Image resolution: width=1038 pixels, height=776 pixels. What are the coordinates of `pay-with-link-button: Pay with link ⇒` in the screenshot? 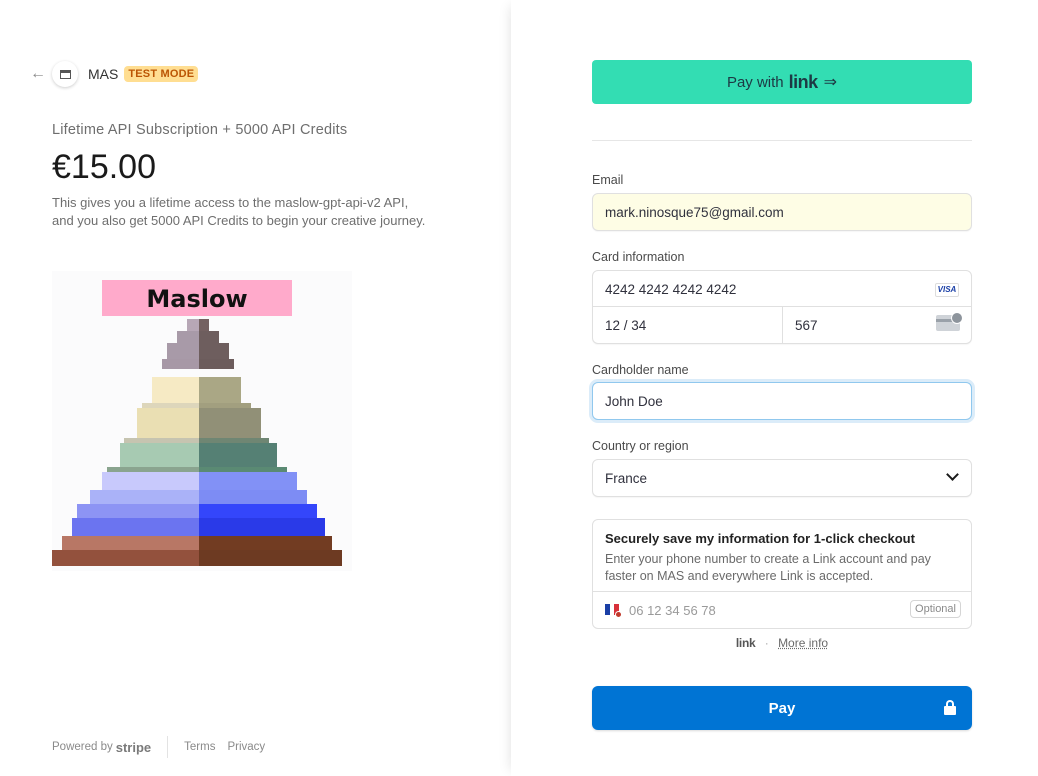 It's located at (782, 82).